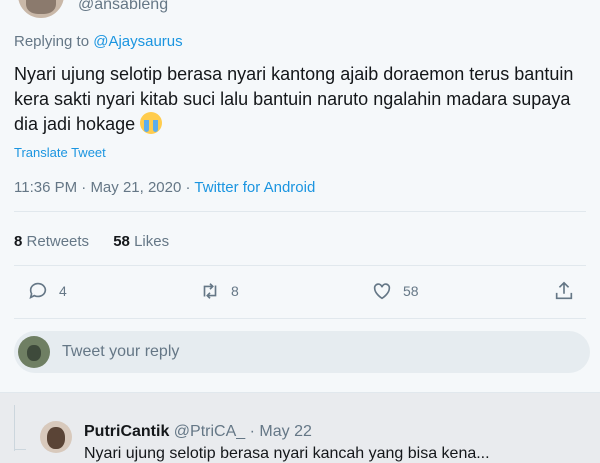  What do you see at coordinates (38, 290) in the screenshot?
I see `reply-icon` at bounding box center [38, 290].